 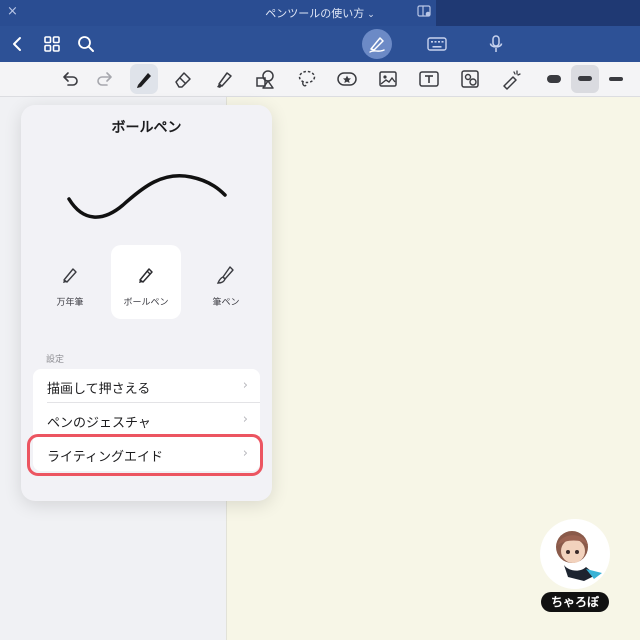 I want to click on undo-icon, so click(x=70, y=79).